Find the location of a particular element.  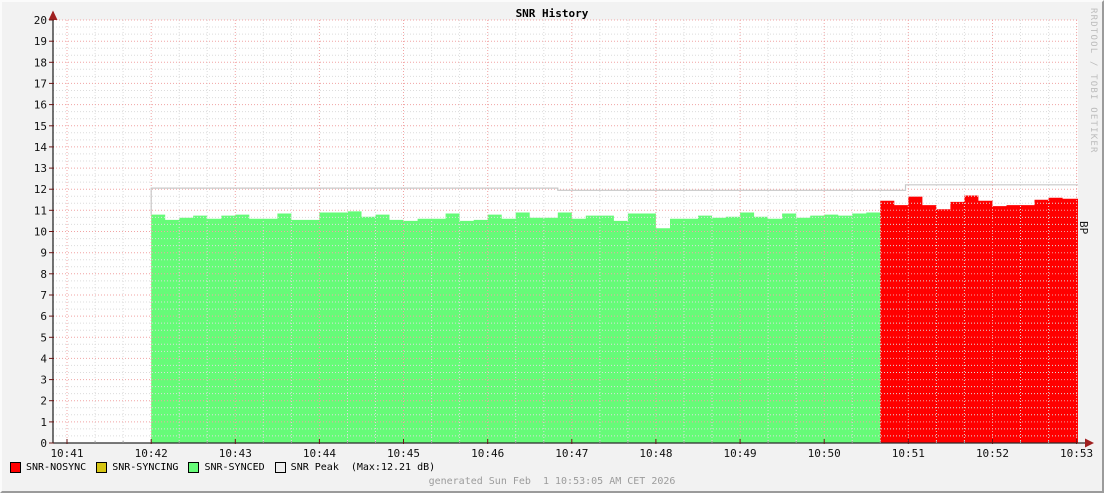

svg-text: 10:44 is located at coordinates (319, 453).